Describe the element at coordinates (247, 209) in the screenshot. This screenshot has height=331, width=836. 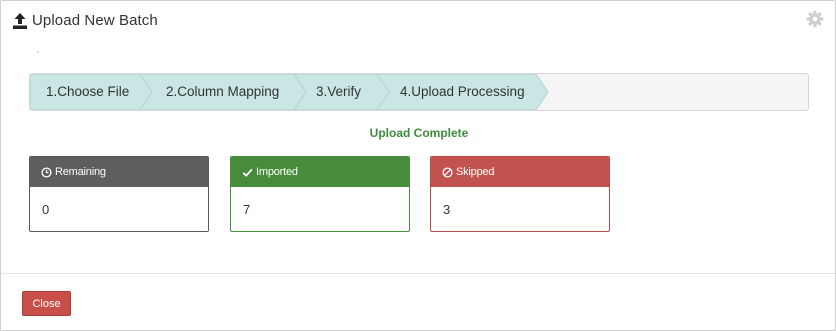
I see `imported-value: 7` at that location.